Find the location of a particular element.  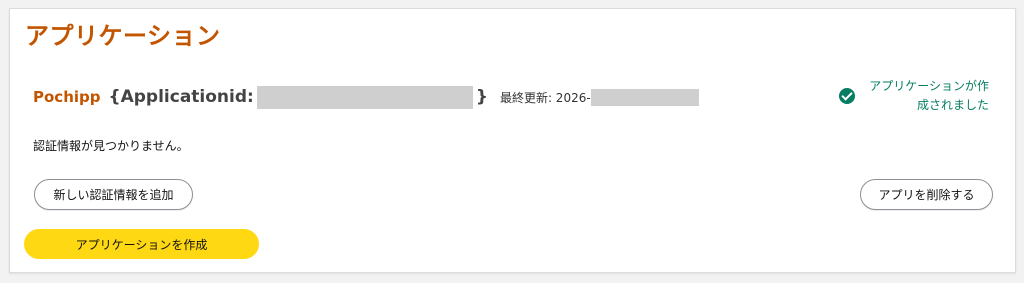

add-credential-button: 新しい認証情報を追加 is located at coordinates (113, 194).